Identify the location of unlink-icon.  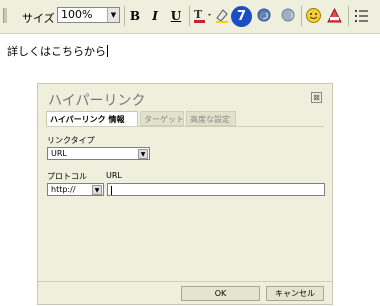
(288, 15).